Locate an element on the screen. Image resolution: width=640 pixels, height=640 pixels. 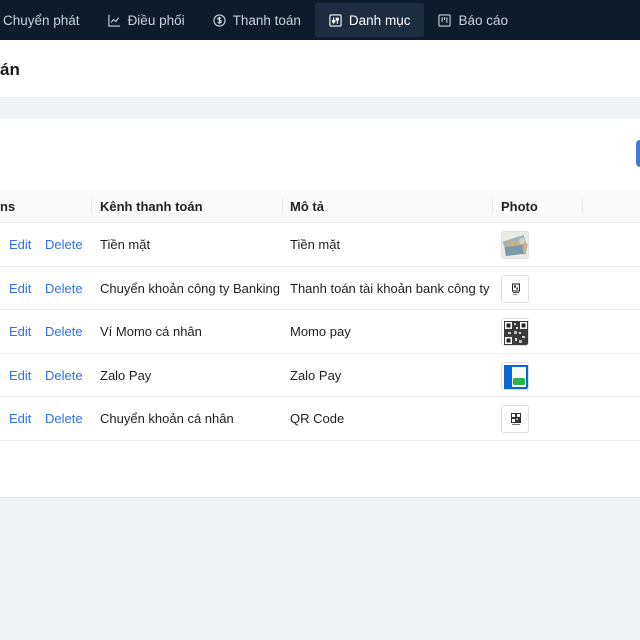
column-header-photo: Photo is located at coordinates (519, 206).